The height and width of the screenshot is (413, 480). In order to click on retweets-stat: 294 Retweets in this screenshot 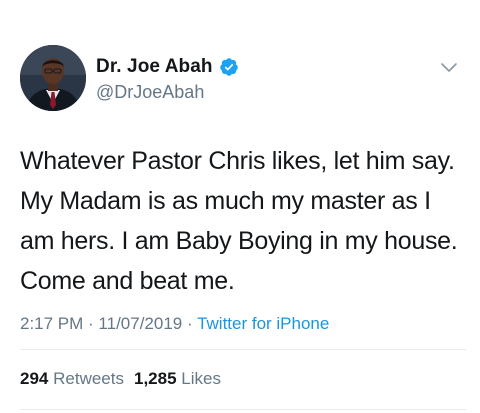, I will do `click(72, 378)`.